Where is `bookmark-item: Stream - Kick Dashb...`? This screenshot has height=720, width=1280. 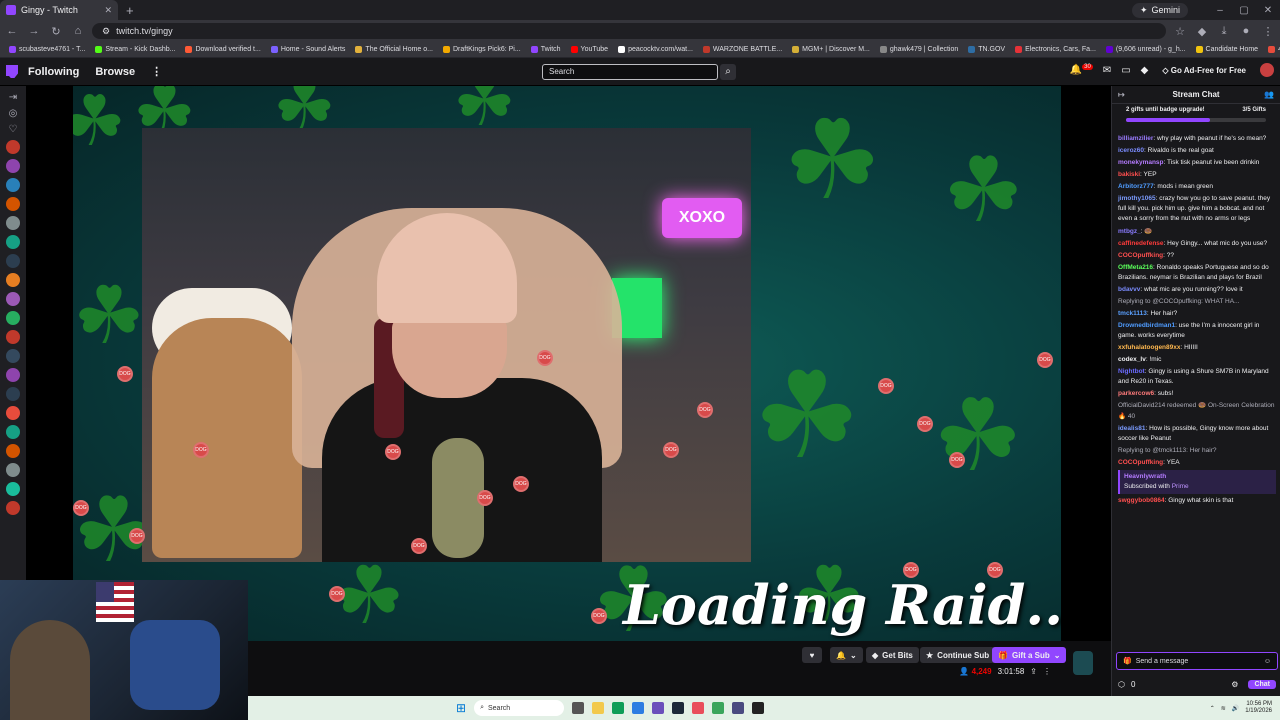 bookmark-item: Stream - Kick Dashb... is located at coordinates (135, 49).